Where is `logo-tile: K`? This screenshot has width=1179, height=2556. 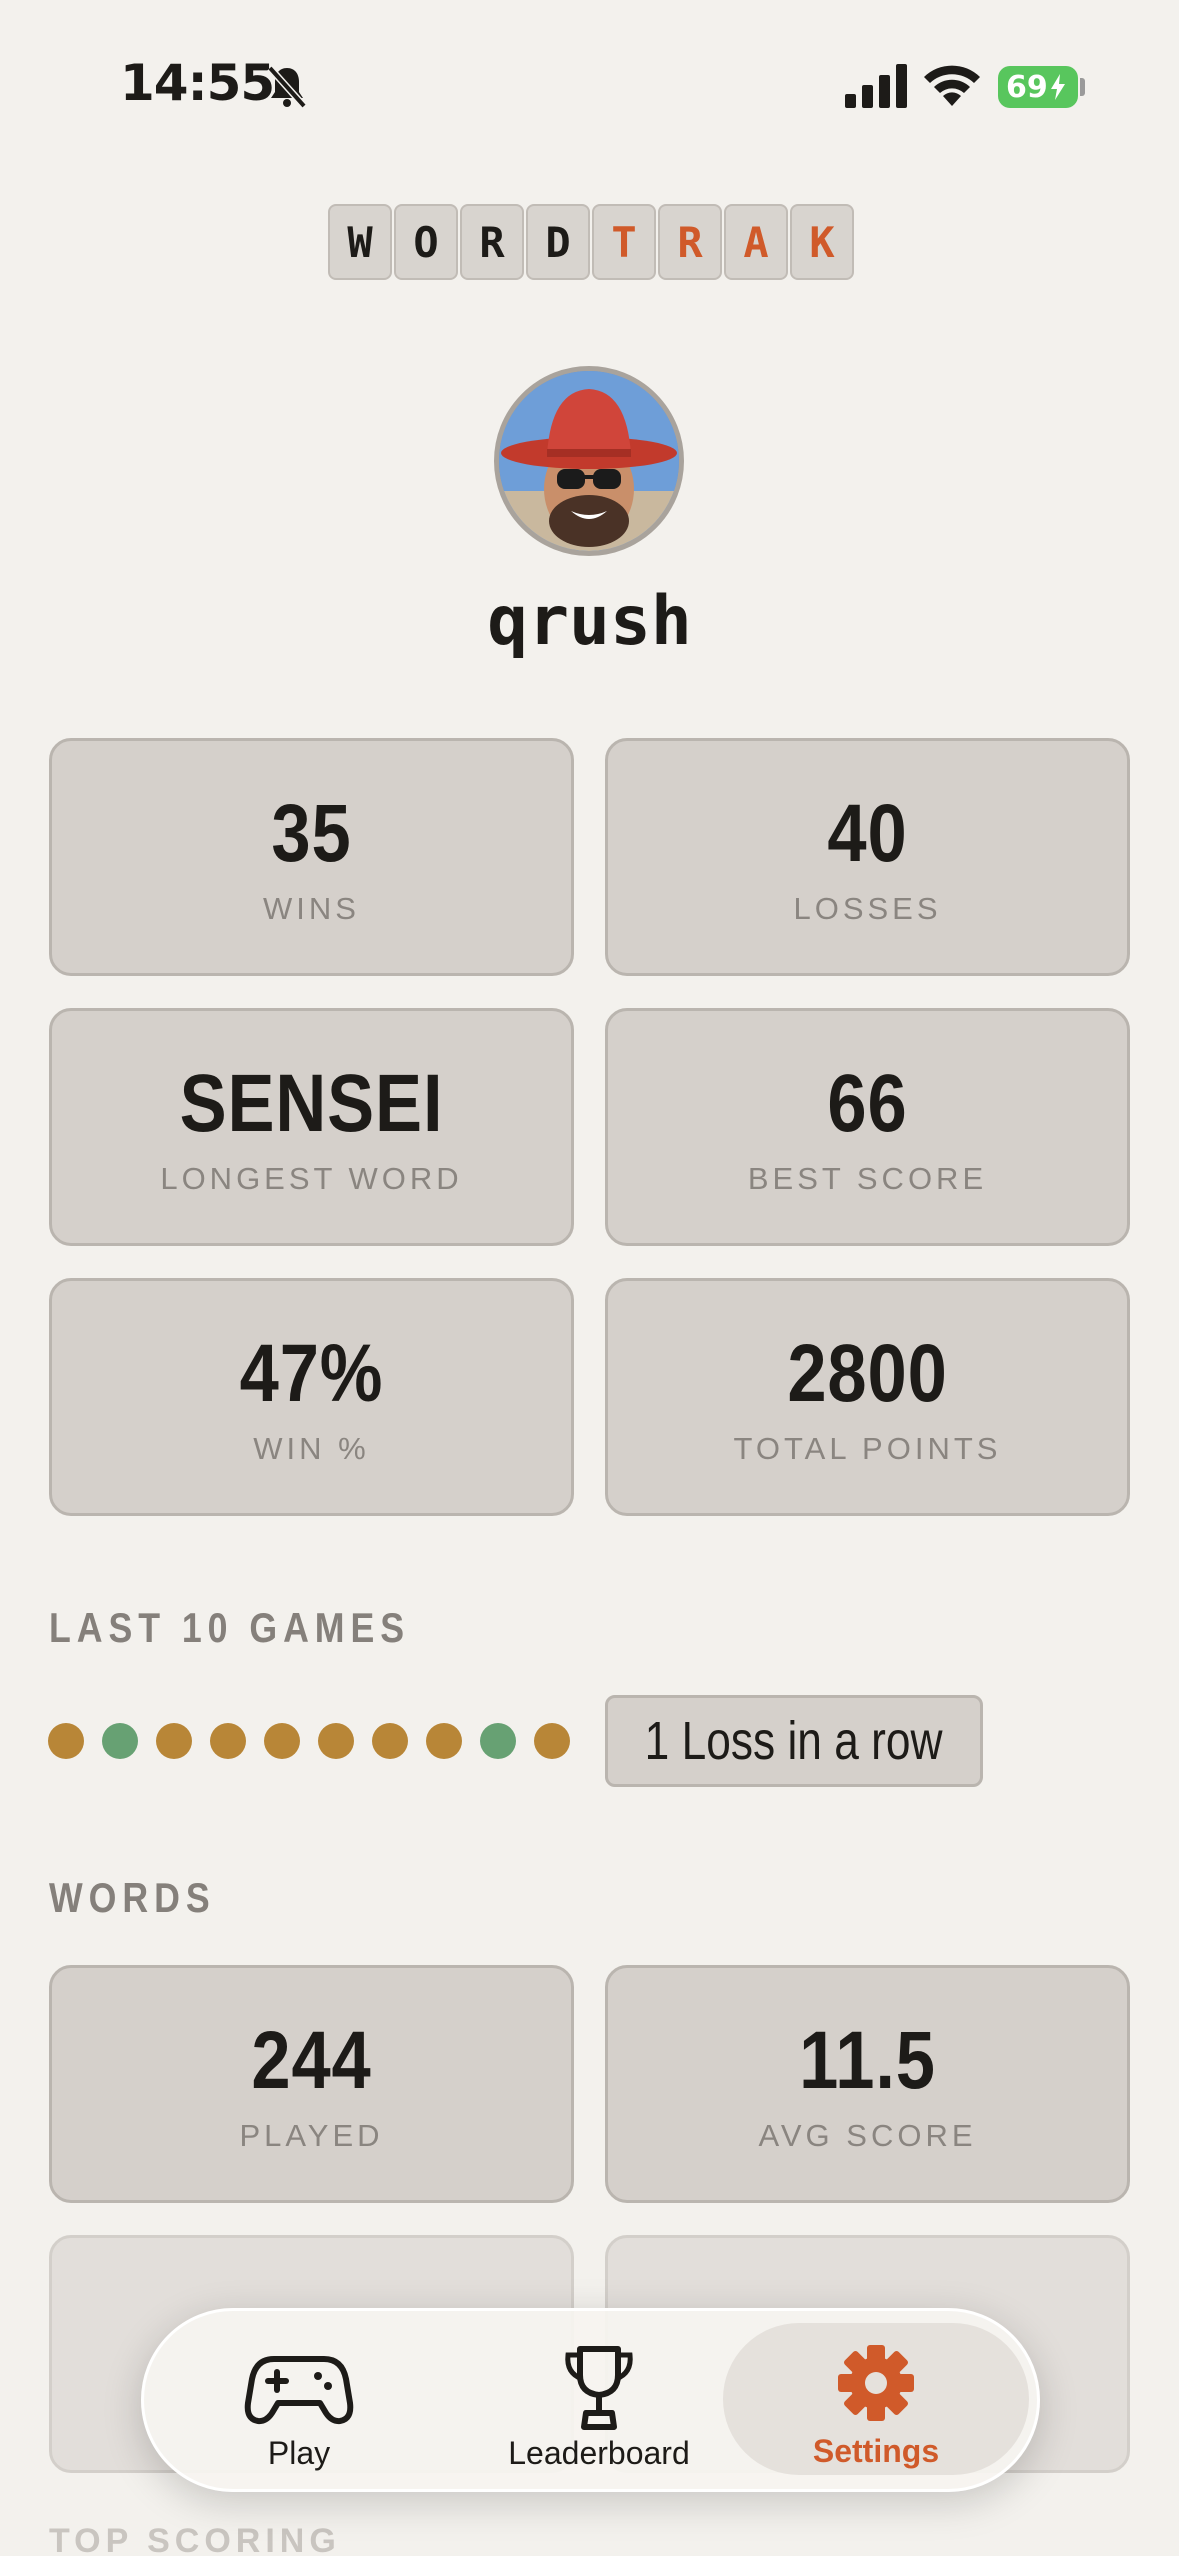
logo-tile: K is located at coordinates (822, 242).